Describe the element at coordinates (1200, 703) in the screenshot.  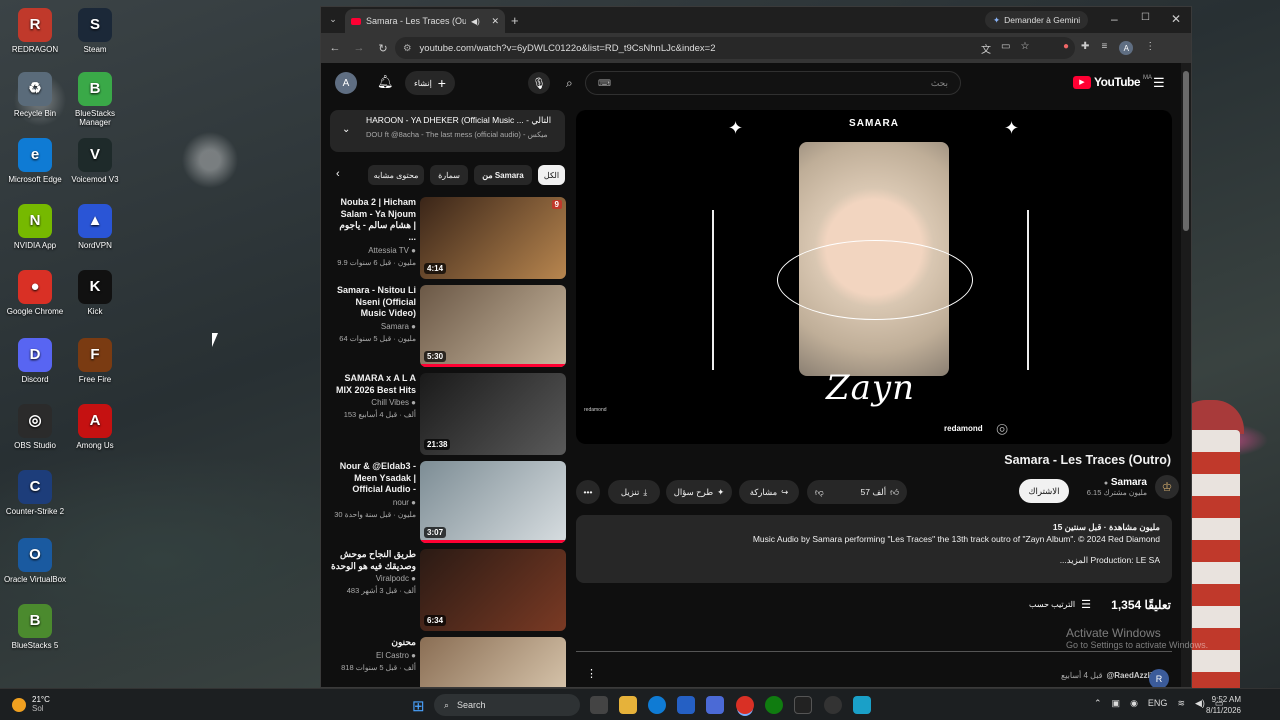
I see `volume-icon: ◀)` at that location.